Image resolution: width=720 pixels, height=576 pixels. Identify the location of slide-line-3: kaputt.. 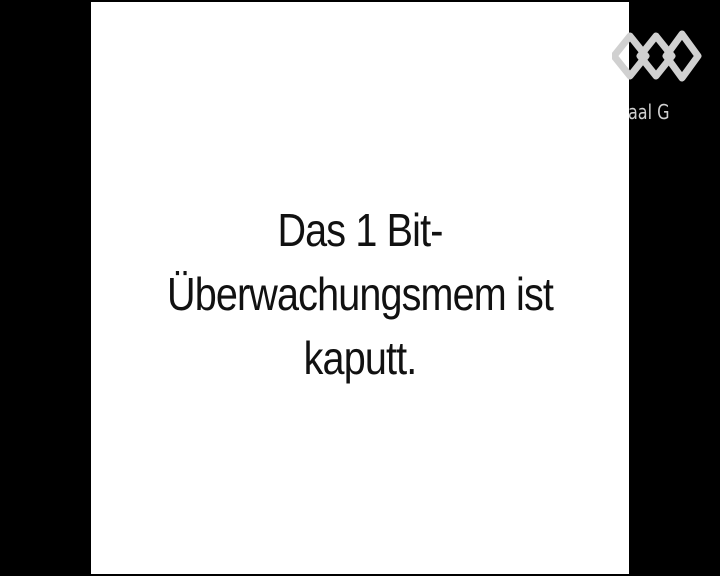
(360, 358).